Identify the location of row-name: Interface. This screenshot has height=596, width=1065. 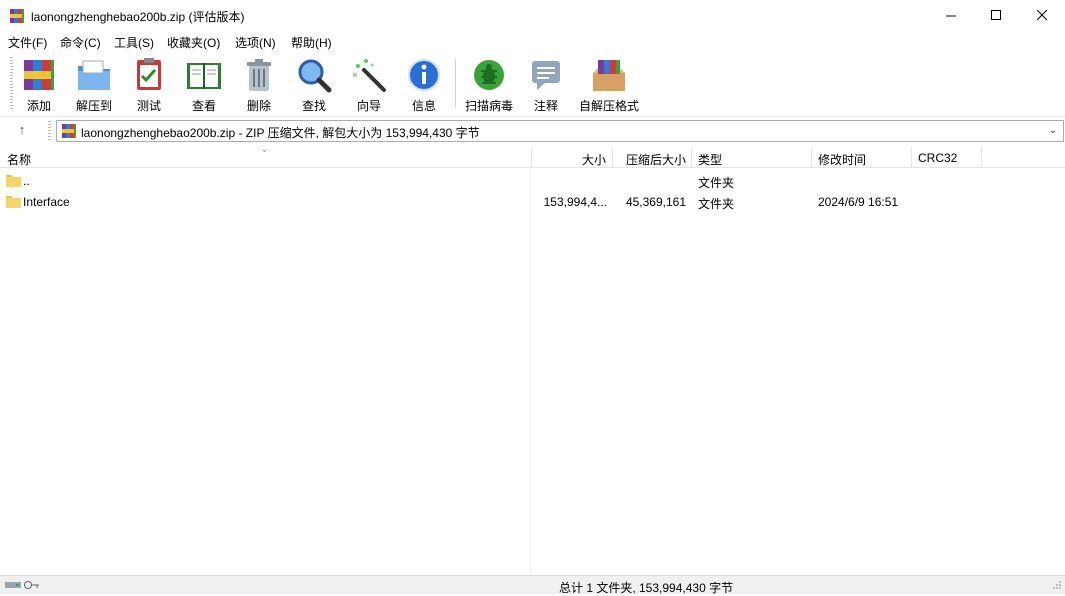
(46, 202).